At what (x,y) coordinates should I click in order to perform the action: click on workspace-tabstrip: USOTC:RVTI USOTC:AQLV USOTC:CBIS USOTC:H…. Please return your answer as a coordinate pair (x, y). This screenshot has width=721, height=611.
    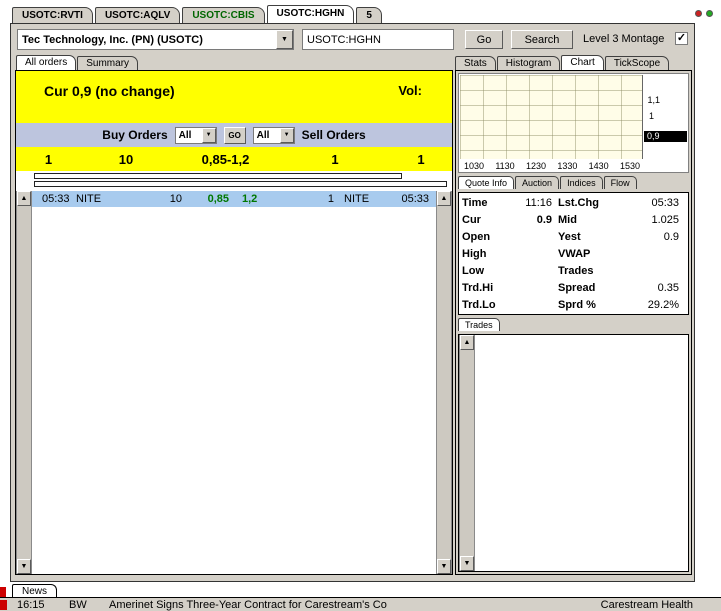
    Looking at the image, I should click on (197, 14).